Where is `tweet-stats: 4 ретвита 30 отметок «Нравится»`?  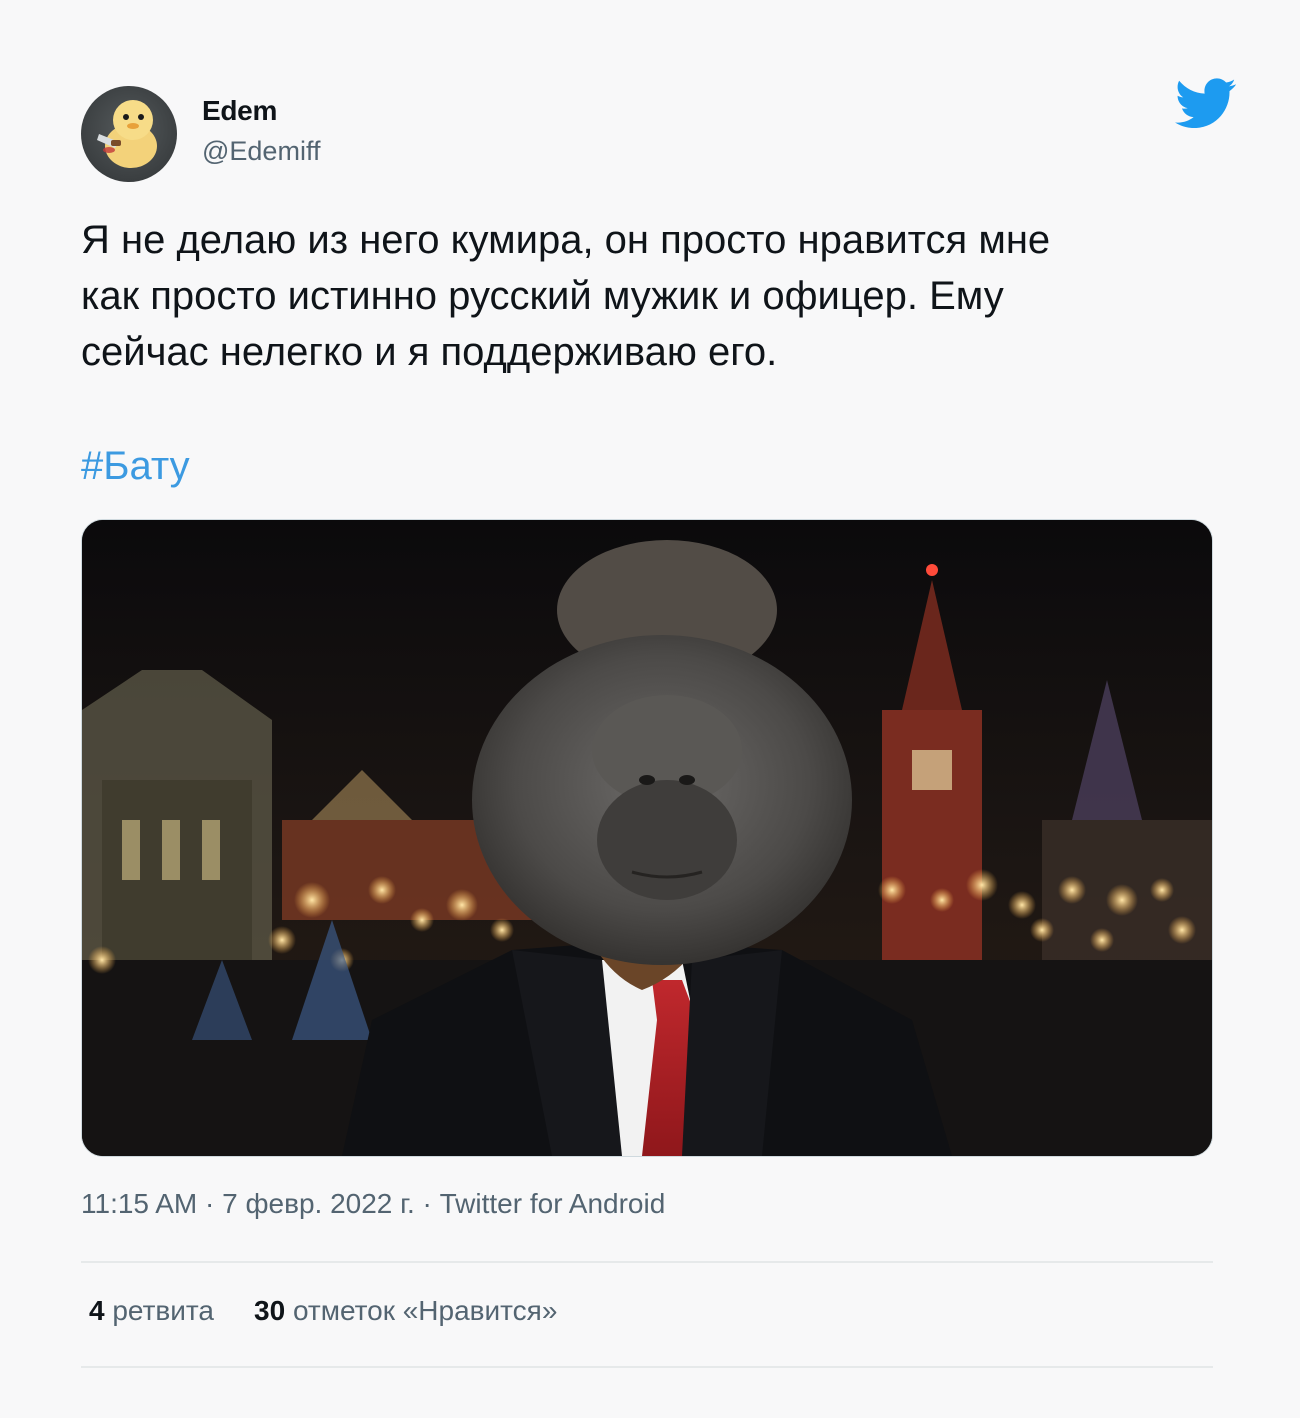 tweet-stats: 4 ретвита 30 отметок «Нравится» is located at coordinates (323, 1311).